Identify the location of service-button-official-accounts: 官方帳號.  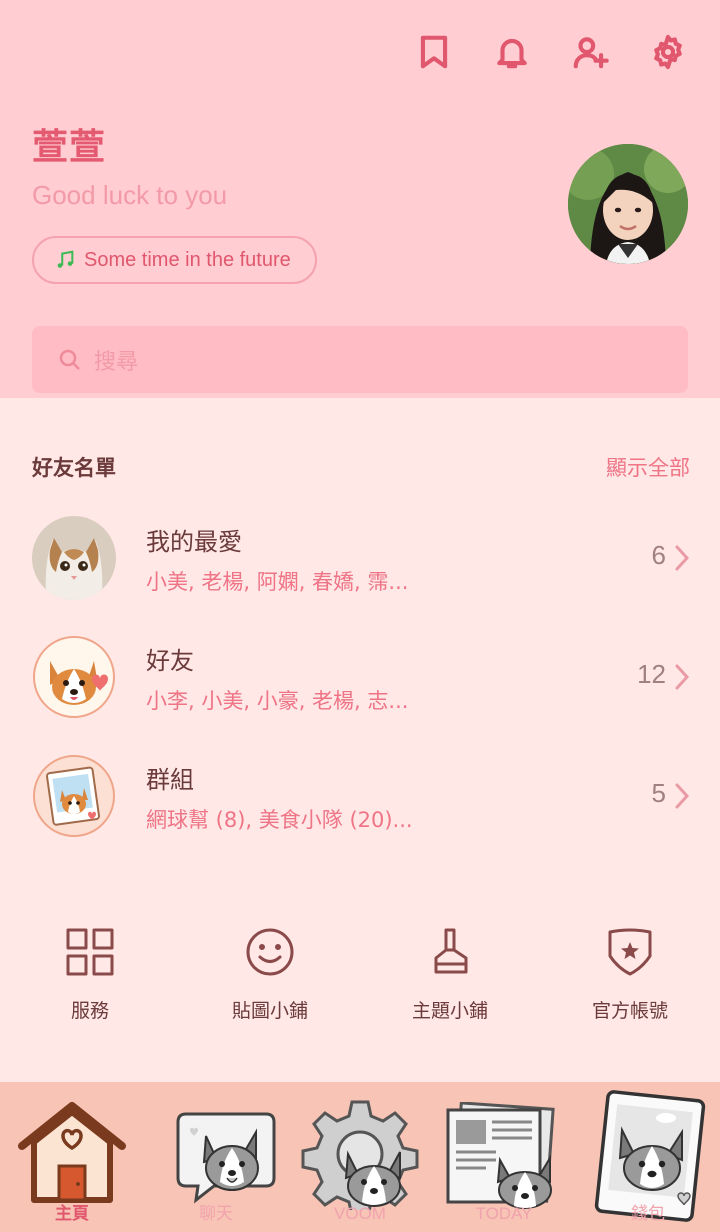
(630, 973).